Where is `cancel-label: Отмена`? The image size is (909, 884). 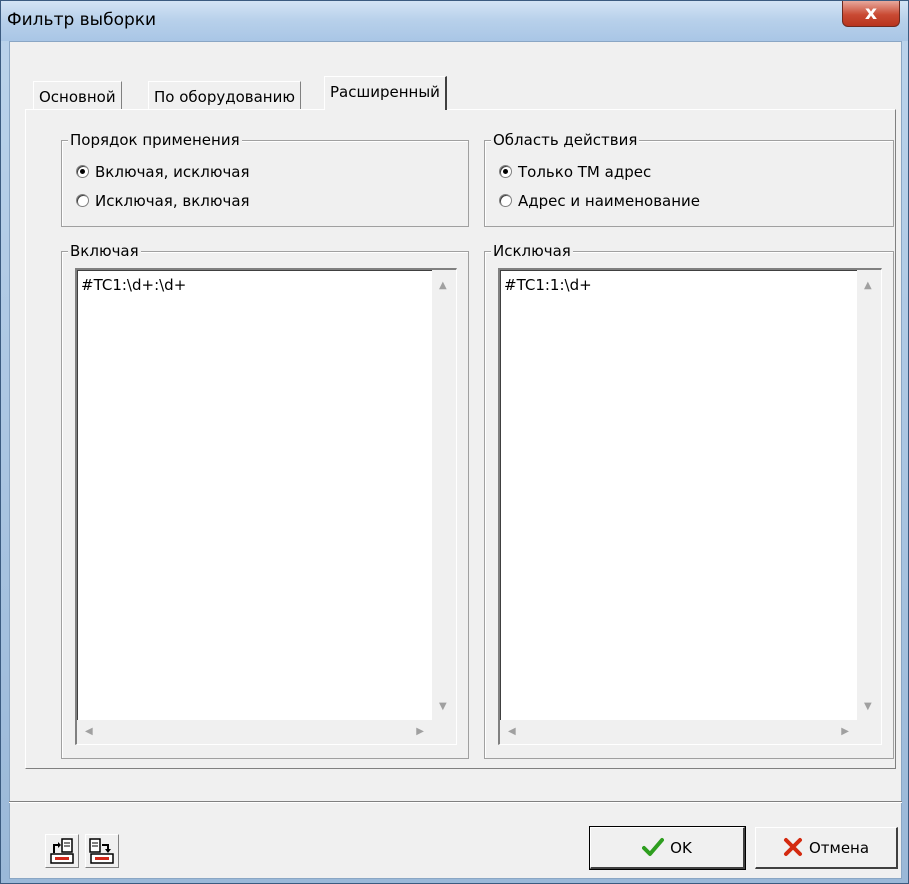
cancel-label: Отмена is located at coordinates (839, 848).